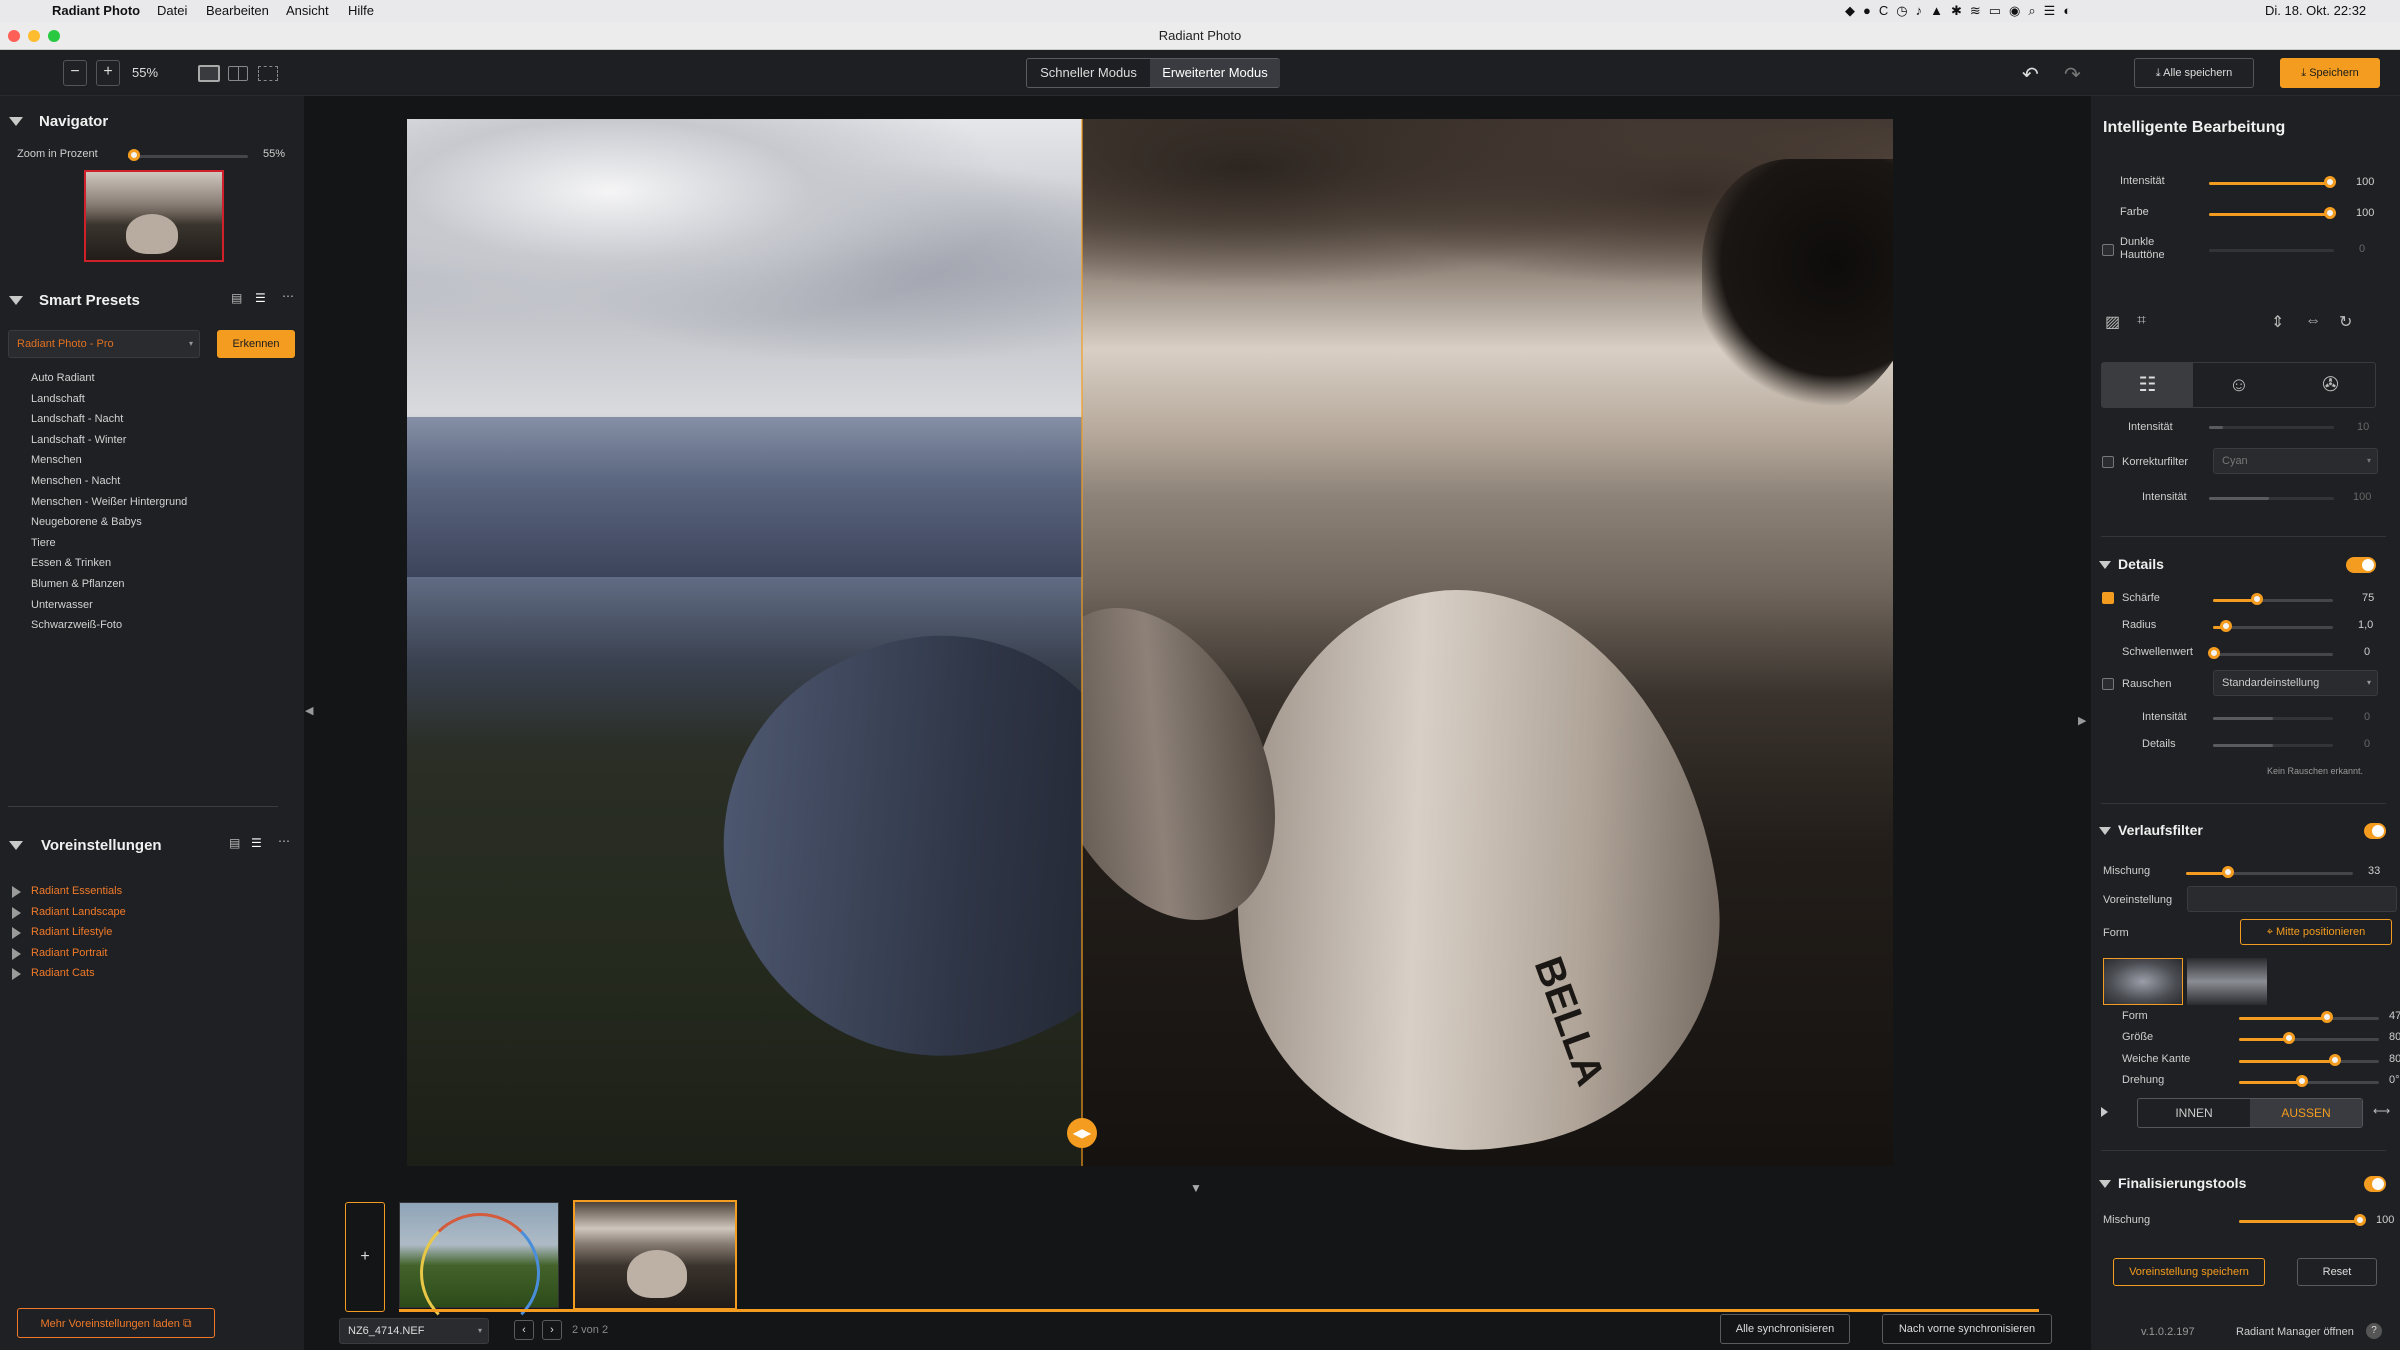 The image size is (2400, 1350). What do you see at coordinates (2189, 1272) in the screenshot?
I see `save-preset-button: Voreinstellung speichern` at bounding box center [2189, 1272].